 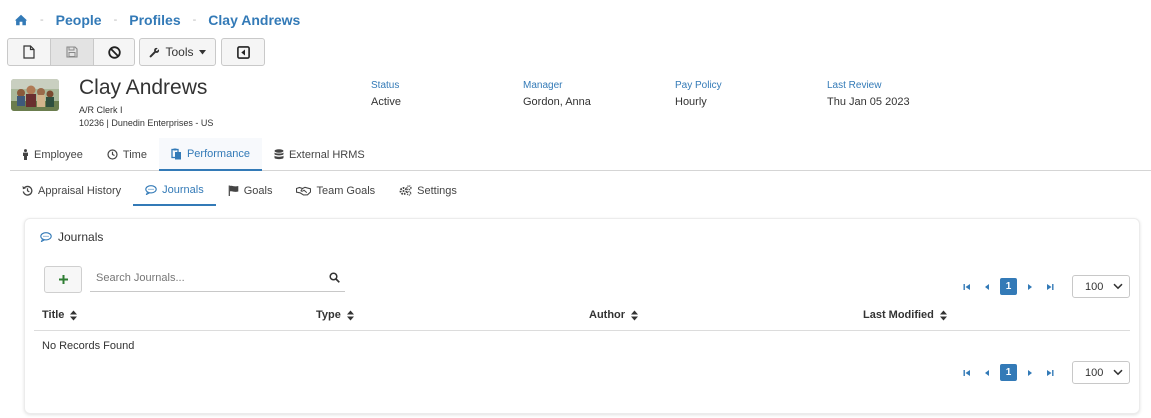 I want to click on cancel-button, so click(x=114, y=52).